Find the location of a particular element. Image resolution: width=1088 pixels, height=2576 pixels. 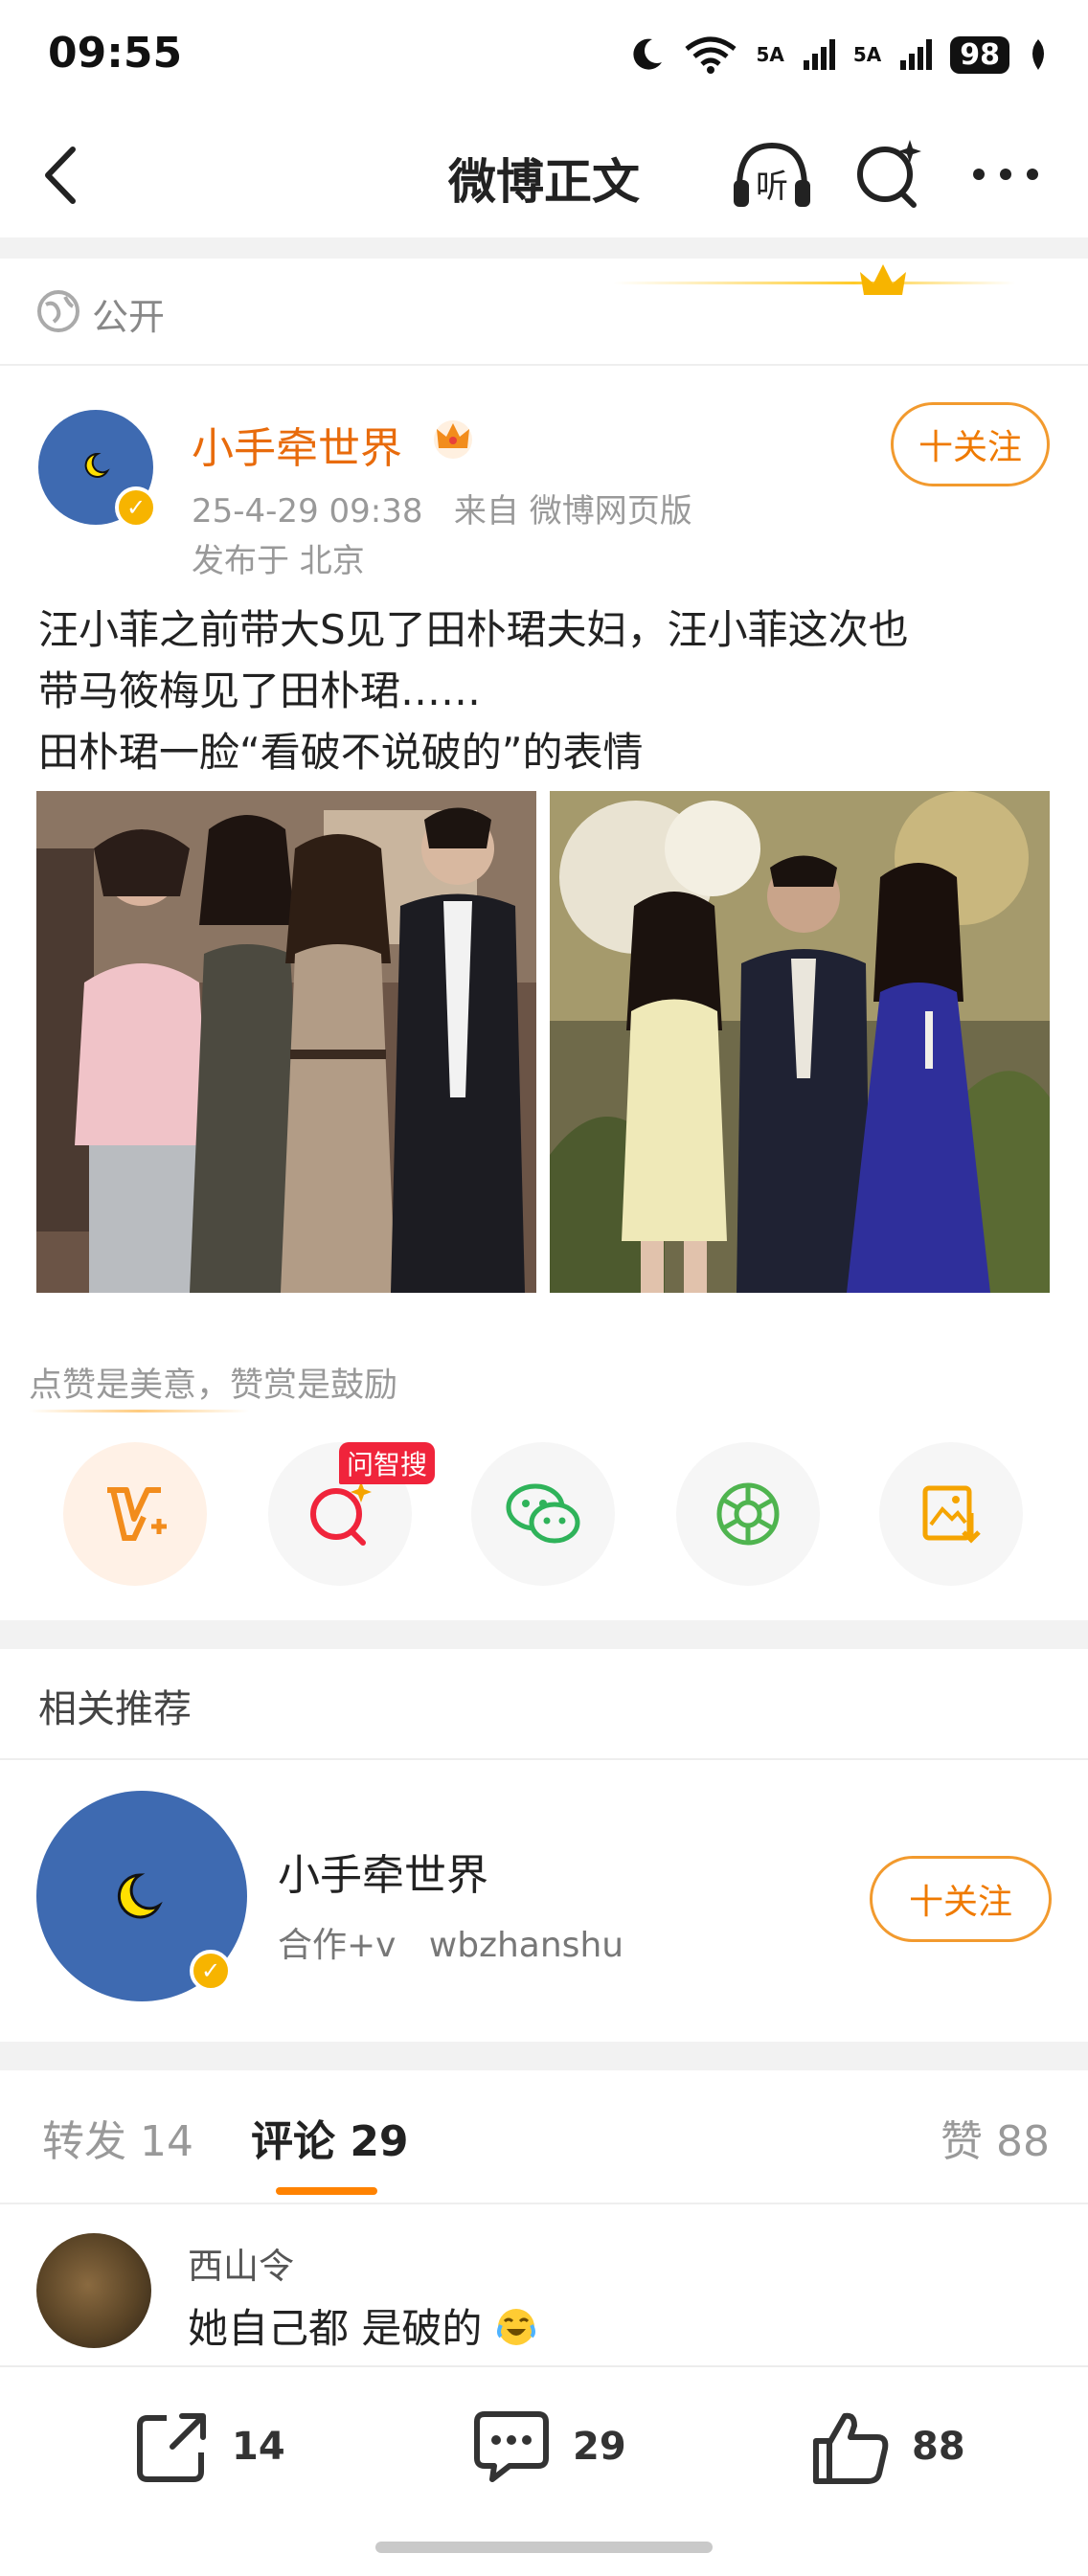

comment-button: 29 is located at coordinates (548, 2447).